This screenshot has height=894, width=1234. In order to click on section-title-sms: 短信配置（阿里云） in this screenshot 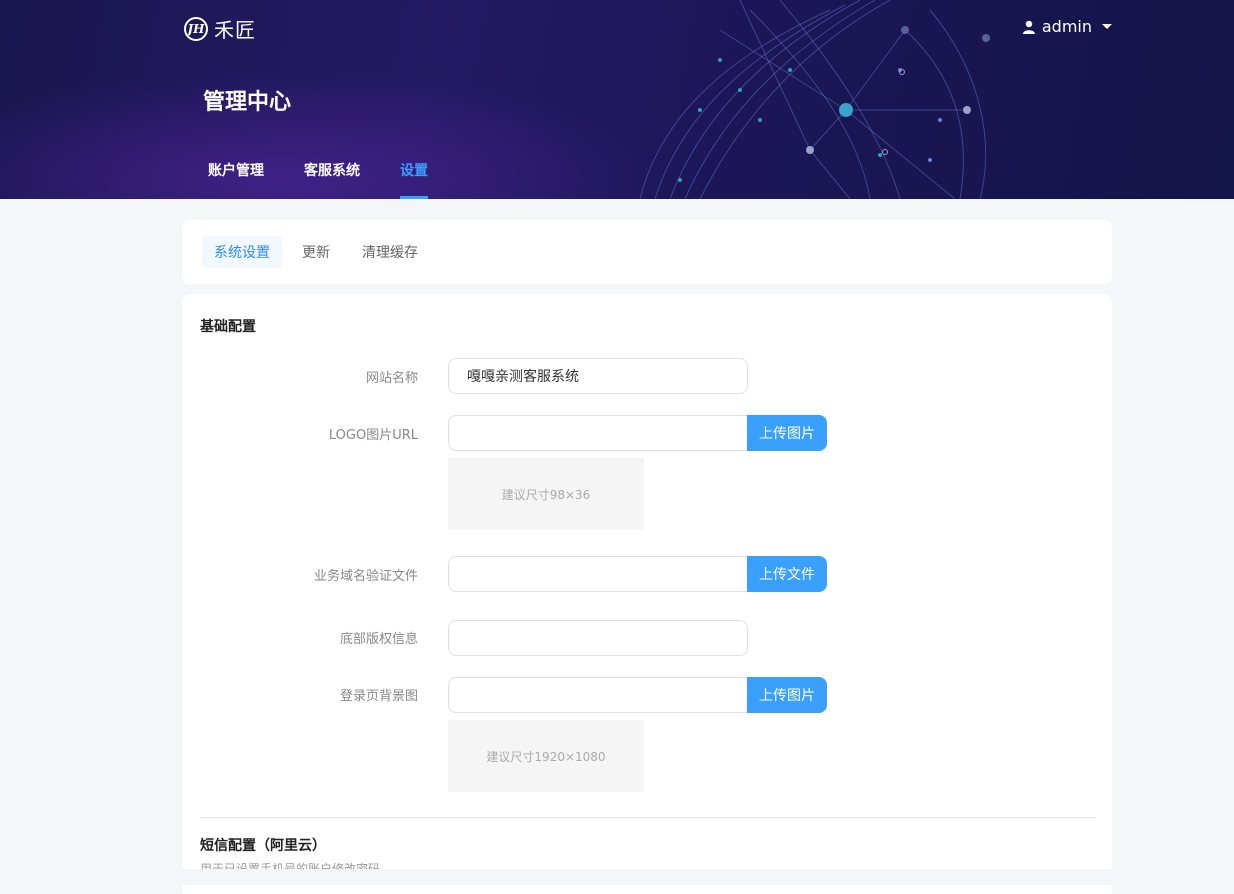, I will do `click(263, 846)`.